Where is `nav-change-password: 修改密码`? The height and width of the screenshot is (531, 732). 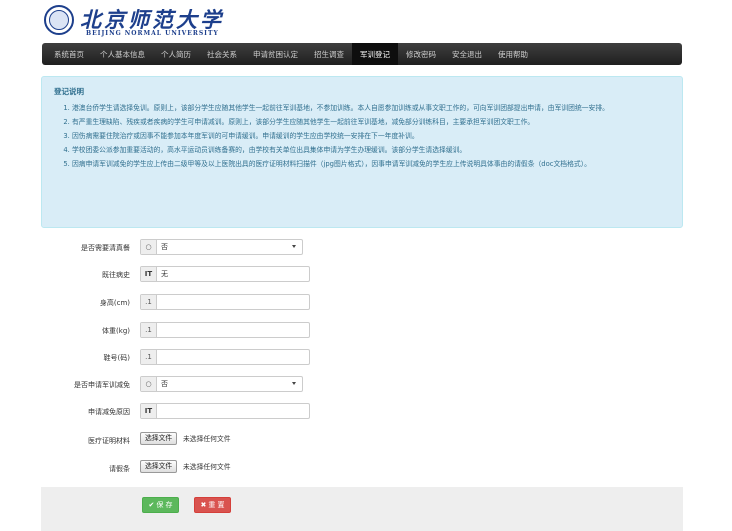
nav-change-password: 修改密码 is located at coordinates (421, 54).